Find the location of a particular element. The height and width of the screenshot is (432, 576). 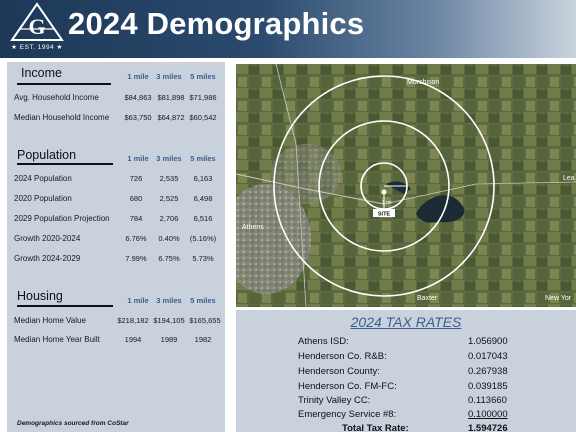

income-row-label: Avg. Household Income is located at coordinates (56, 97).